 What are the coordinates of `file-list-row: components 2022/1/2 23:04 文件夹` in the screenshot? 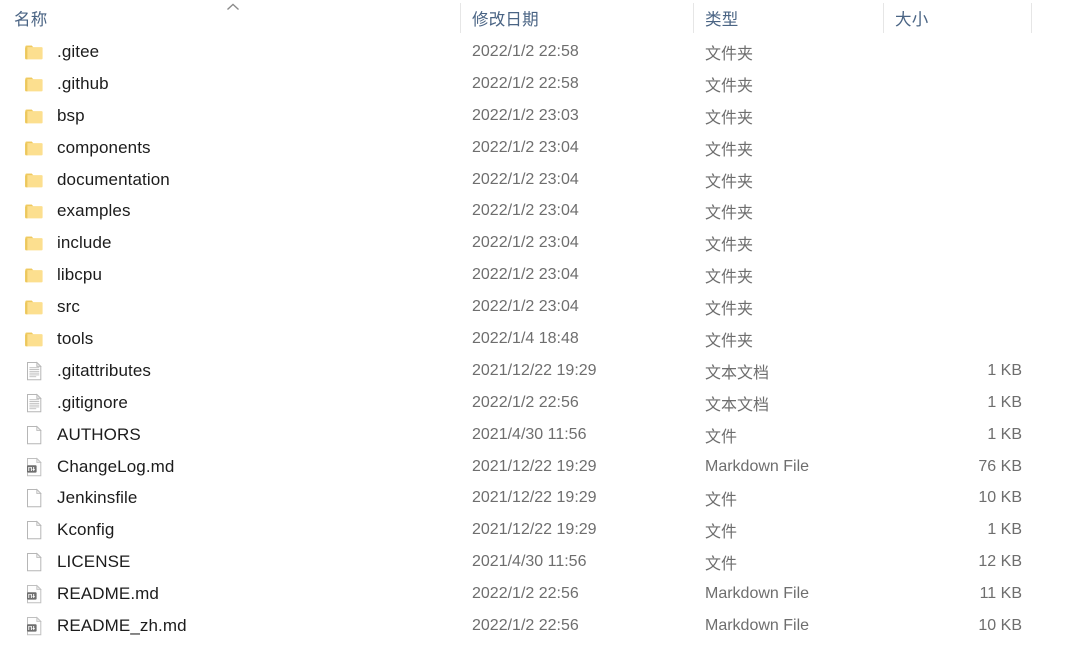 It's located at (540, 148).